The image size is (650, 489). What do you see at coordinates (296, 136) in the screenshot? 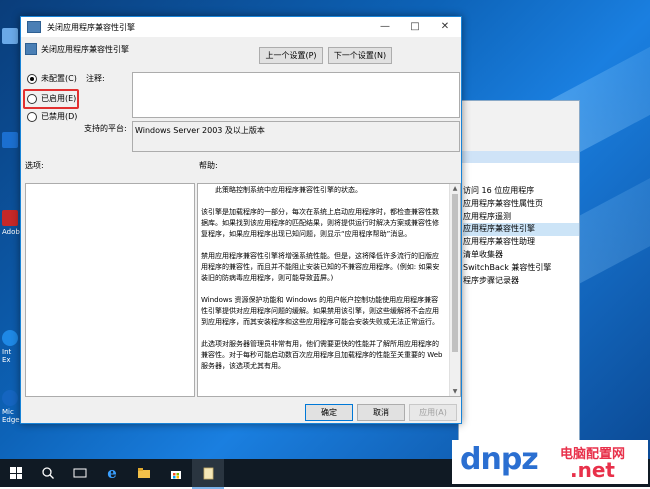
I see `supported-platform-field: Windows Server 2003 及以上版本` at bounding box center [296, 136].